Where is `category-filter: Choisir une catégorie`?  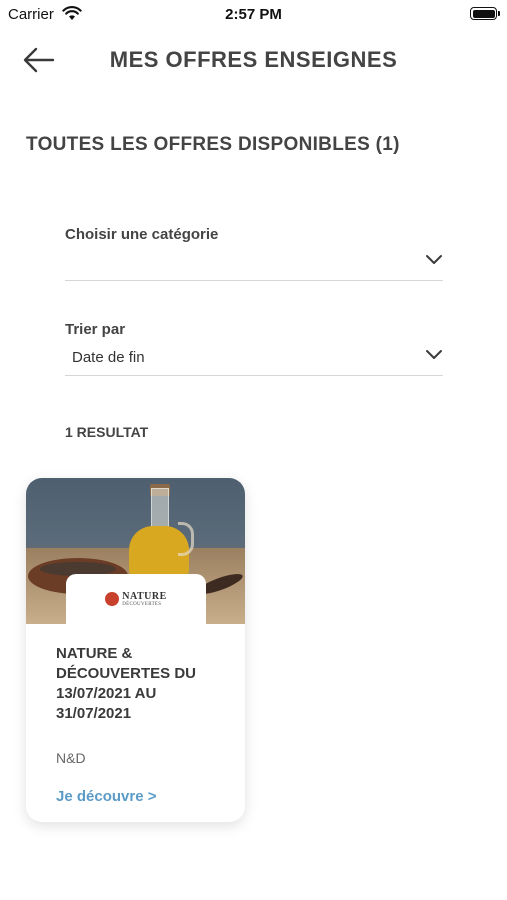
category-filter: Choisir une catégorie is located at coordinates (254, 253).